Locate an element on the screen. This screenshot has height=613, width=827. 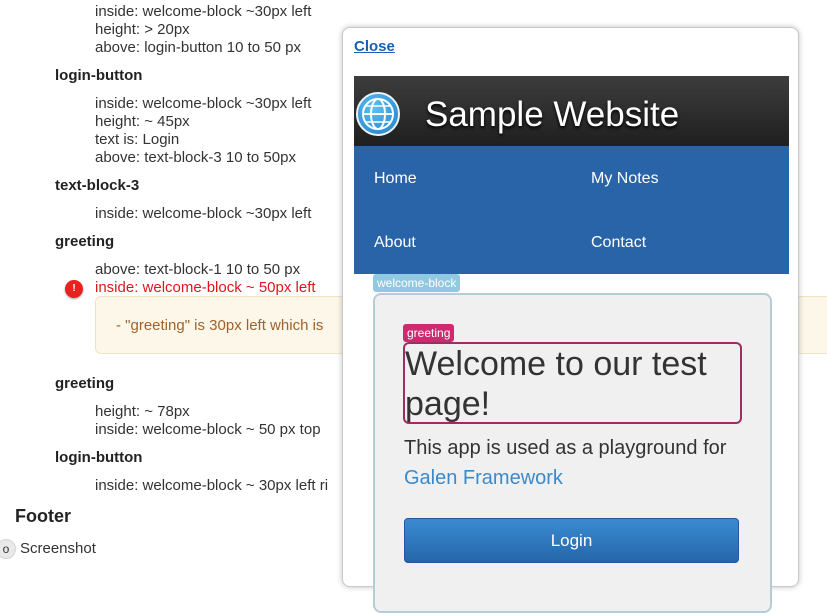
greeting-highlight-label: greeting is located at coordinates (429, 333).